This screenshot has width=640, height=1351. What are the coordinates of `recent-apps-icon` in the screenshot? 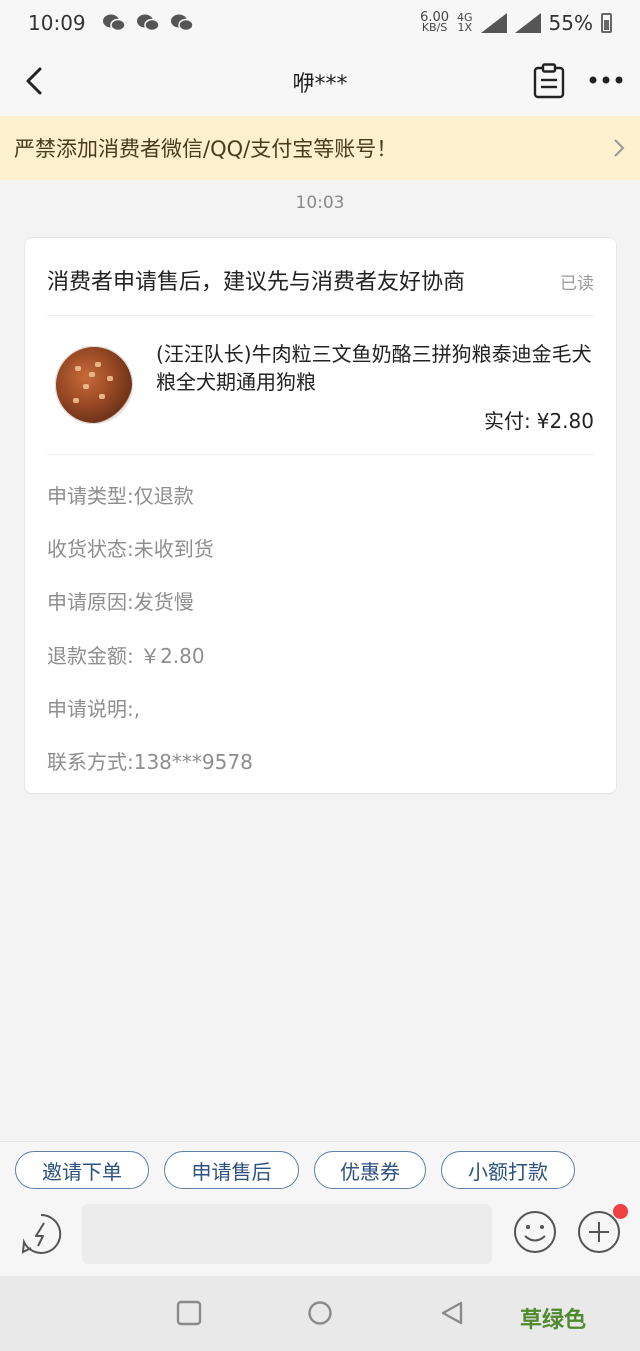 It's located at (189, 1313).